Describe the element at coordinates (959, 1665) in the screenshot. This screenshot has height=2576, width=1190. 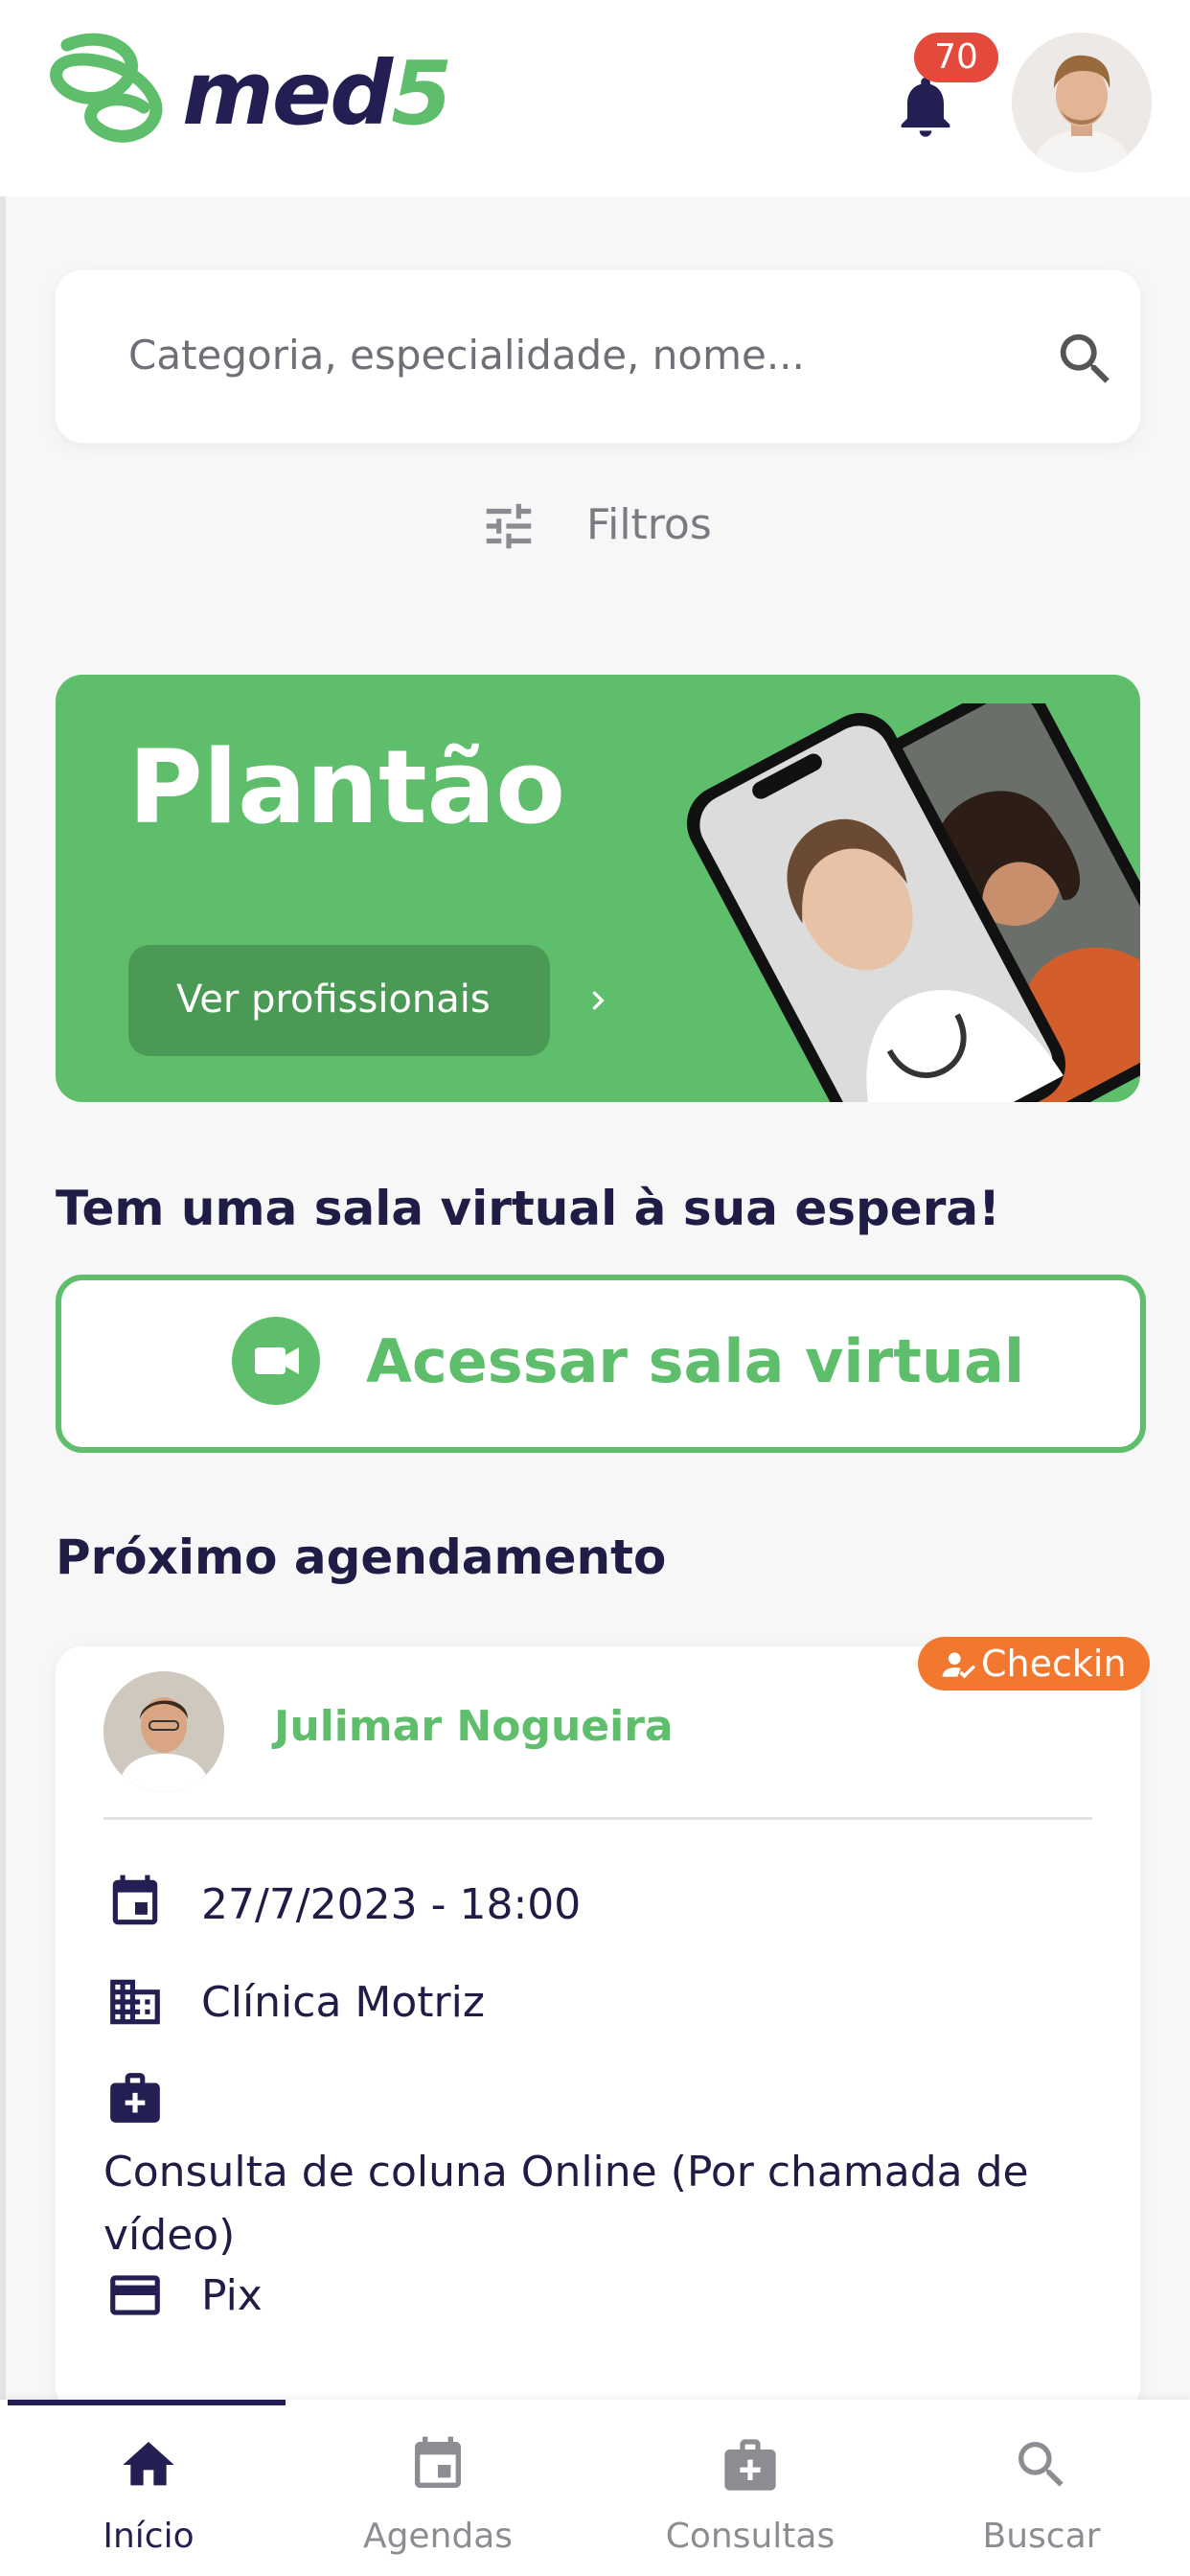
I see `user-check-icon` at that location.